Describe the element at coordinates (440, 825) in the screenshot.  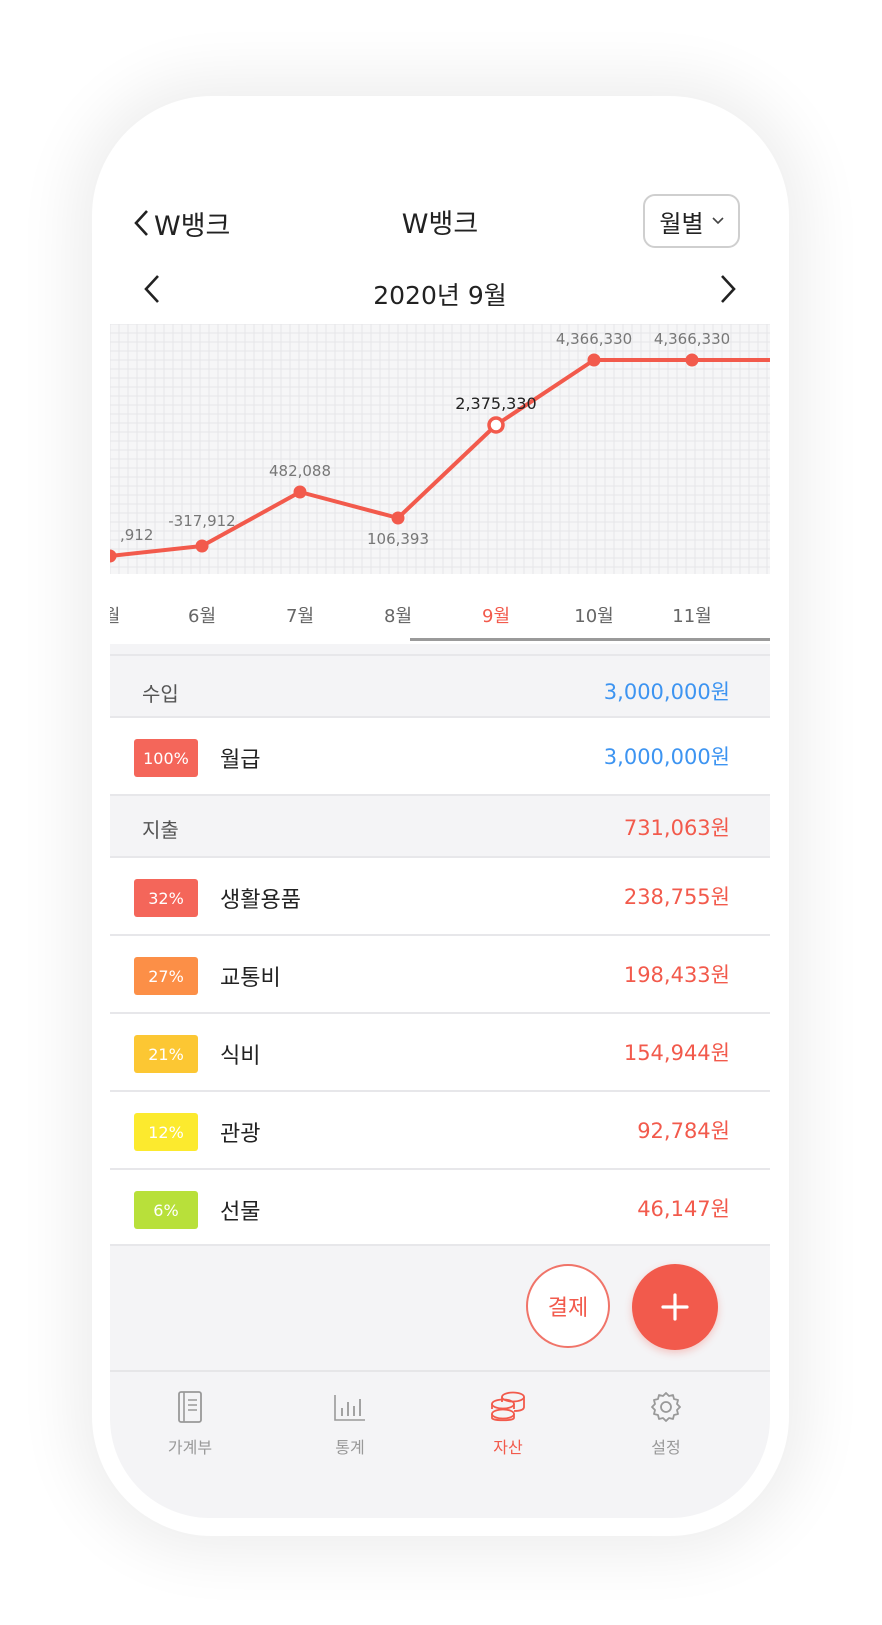
I see `expense-header: 지출 731,063원` at that location.